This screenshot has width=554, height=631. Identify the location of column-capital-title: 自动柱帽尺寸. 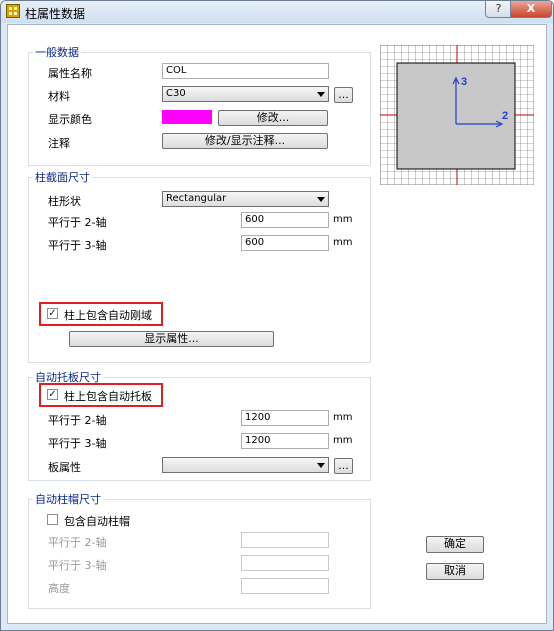
(68, 499).